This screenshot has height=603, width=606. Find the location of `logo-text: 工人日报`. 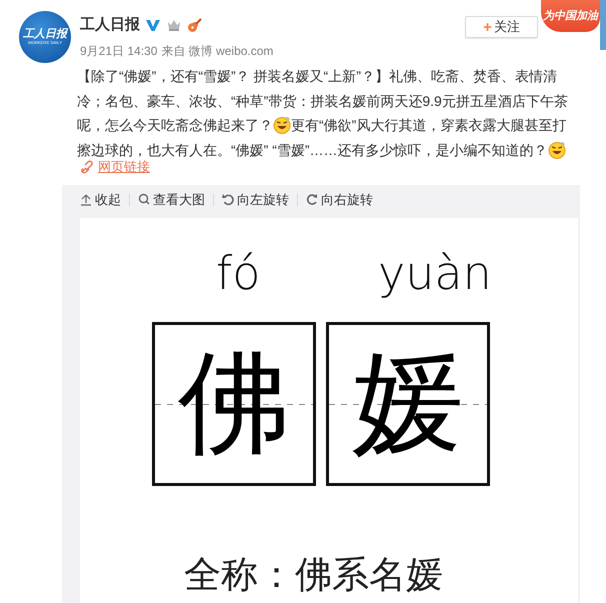

logo-text: 工人日报 is located at coordinates (45, 34).